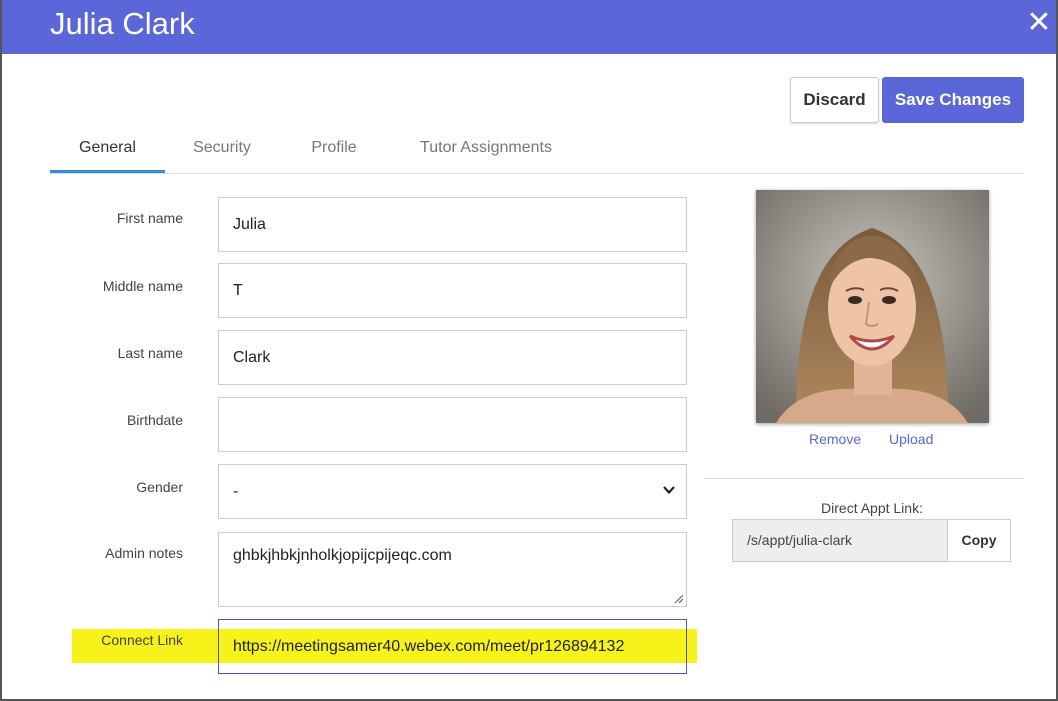  What do you see at coordinates (452, 224) in the screenshot?
I see `first-name-field: Julia` at bounding box center [452, 224].